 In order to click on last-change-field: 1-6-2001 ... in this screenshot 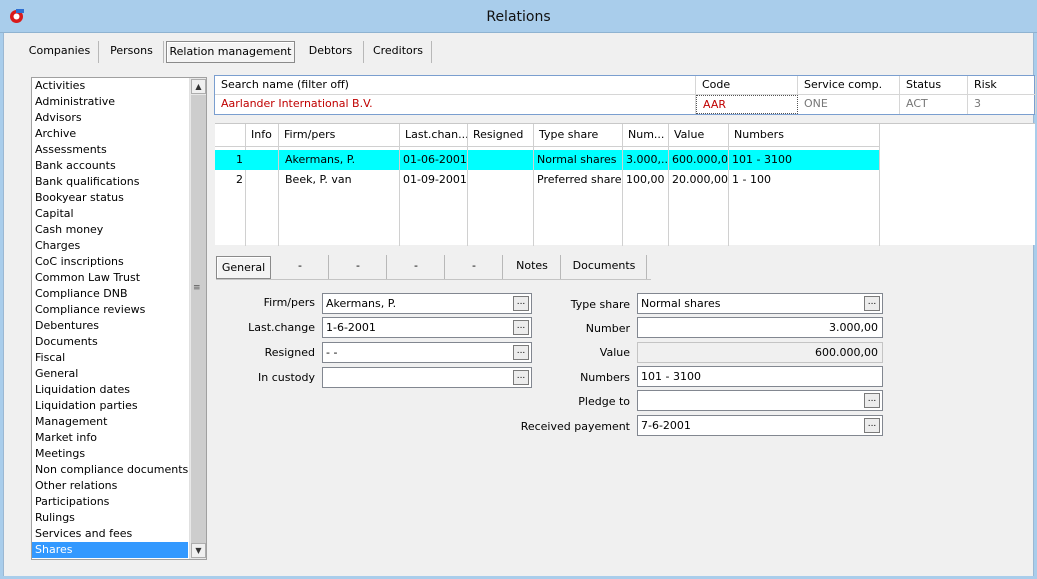, I will do `click(427, 327)`.